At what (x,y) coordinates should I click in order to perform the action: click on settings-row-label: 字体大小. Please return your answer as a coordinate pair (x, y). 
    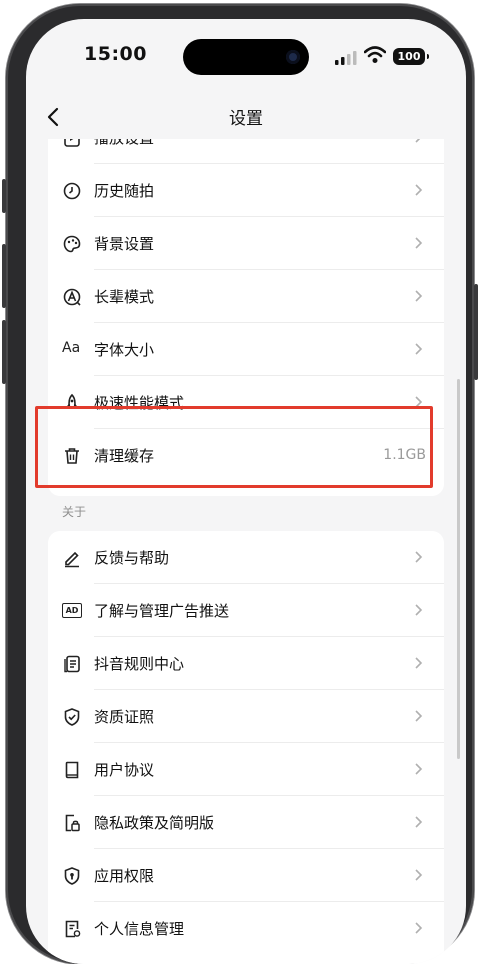
    Looking at the image, I should click on (124, 350).